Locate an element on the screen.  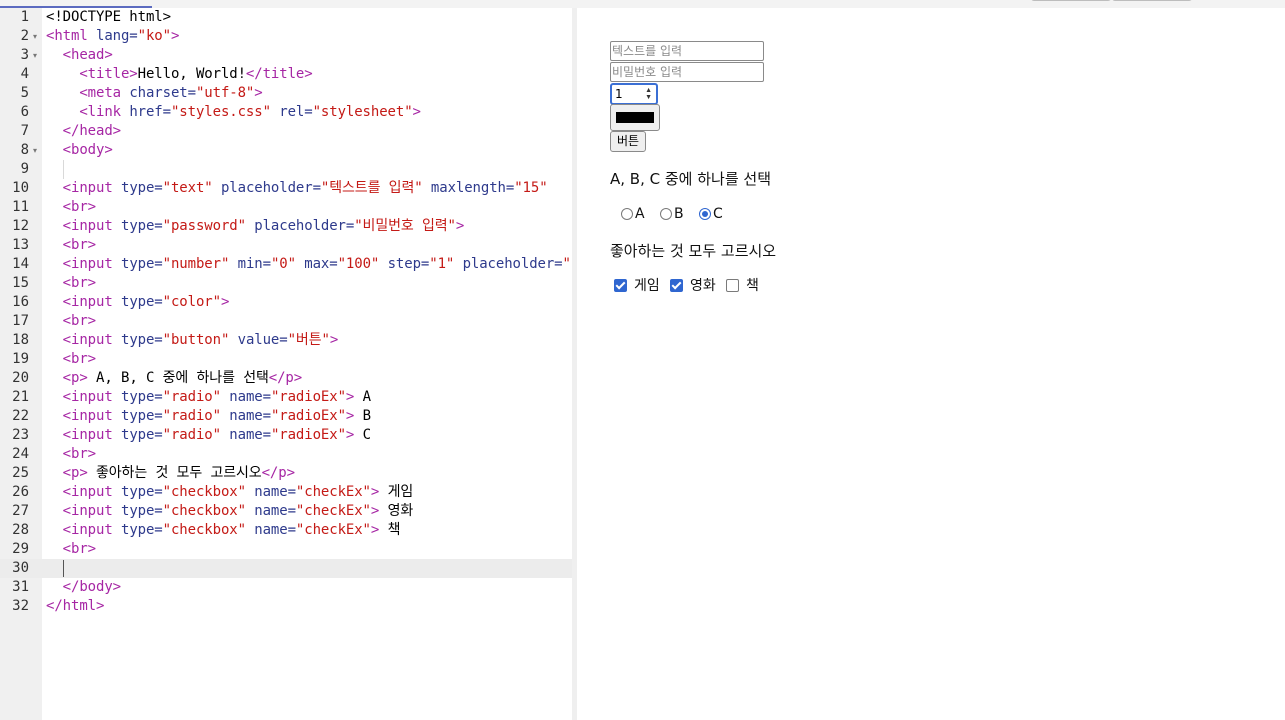
code-token: "utf-8" is located at coordinates (225, 93).